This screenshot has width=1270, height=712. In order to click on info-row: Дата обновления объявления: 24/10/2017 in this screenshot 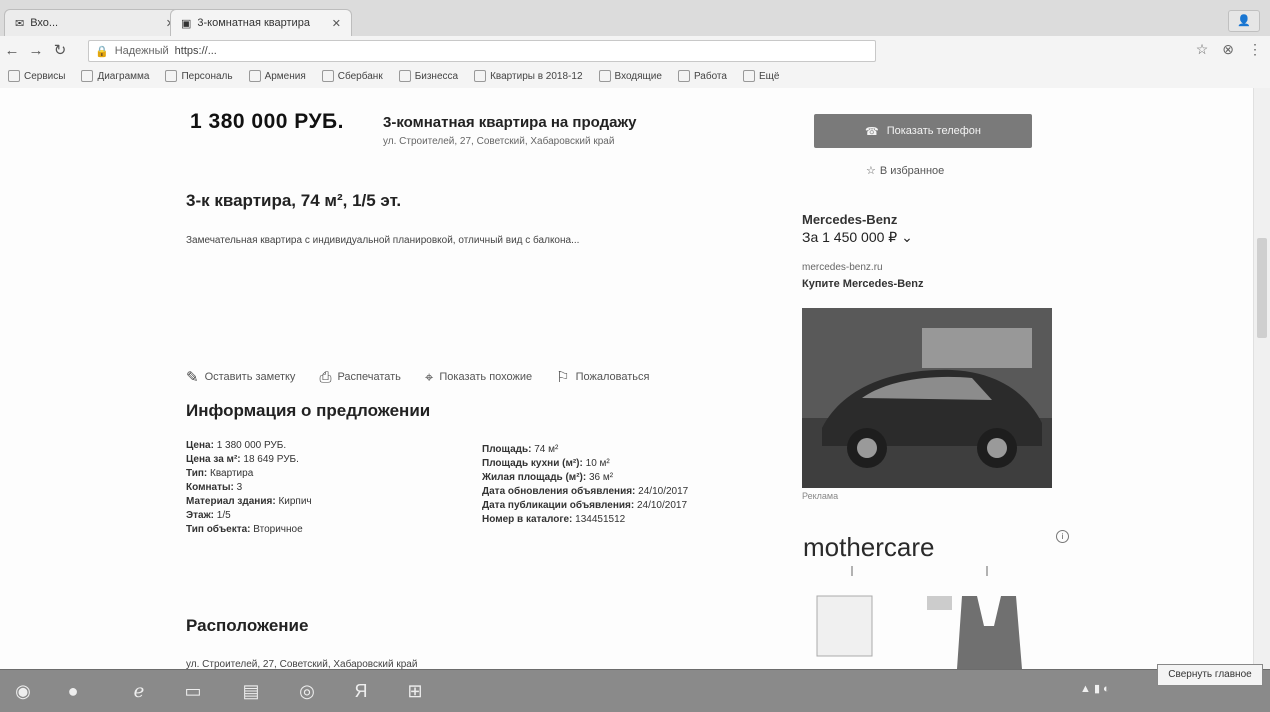, I will do `click(585, 491)`.